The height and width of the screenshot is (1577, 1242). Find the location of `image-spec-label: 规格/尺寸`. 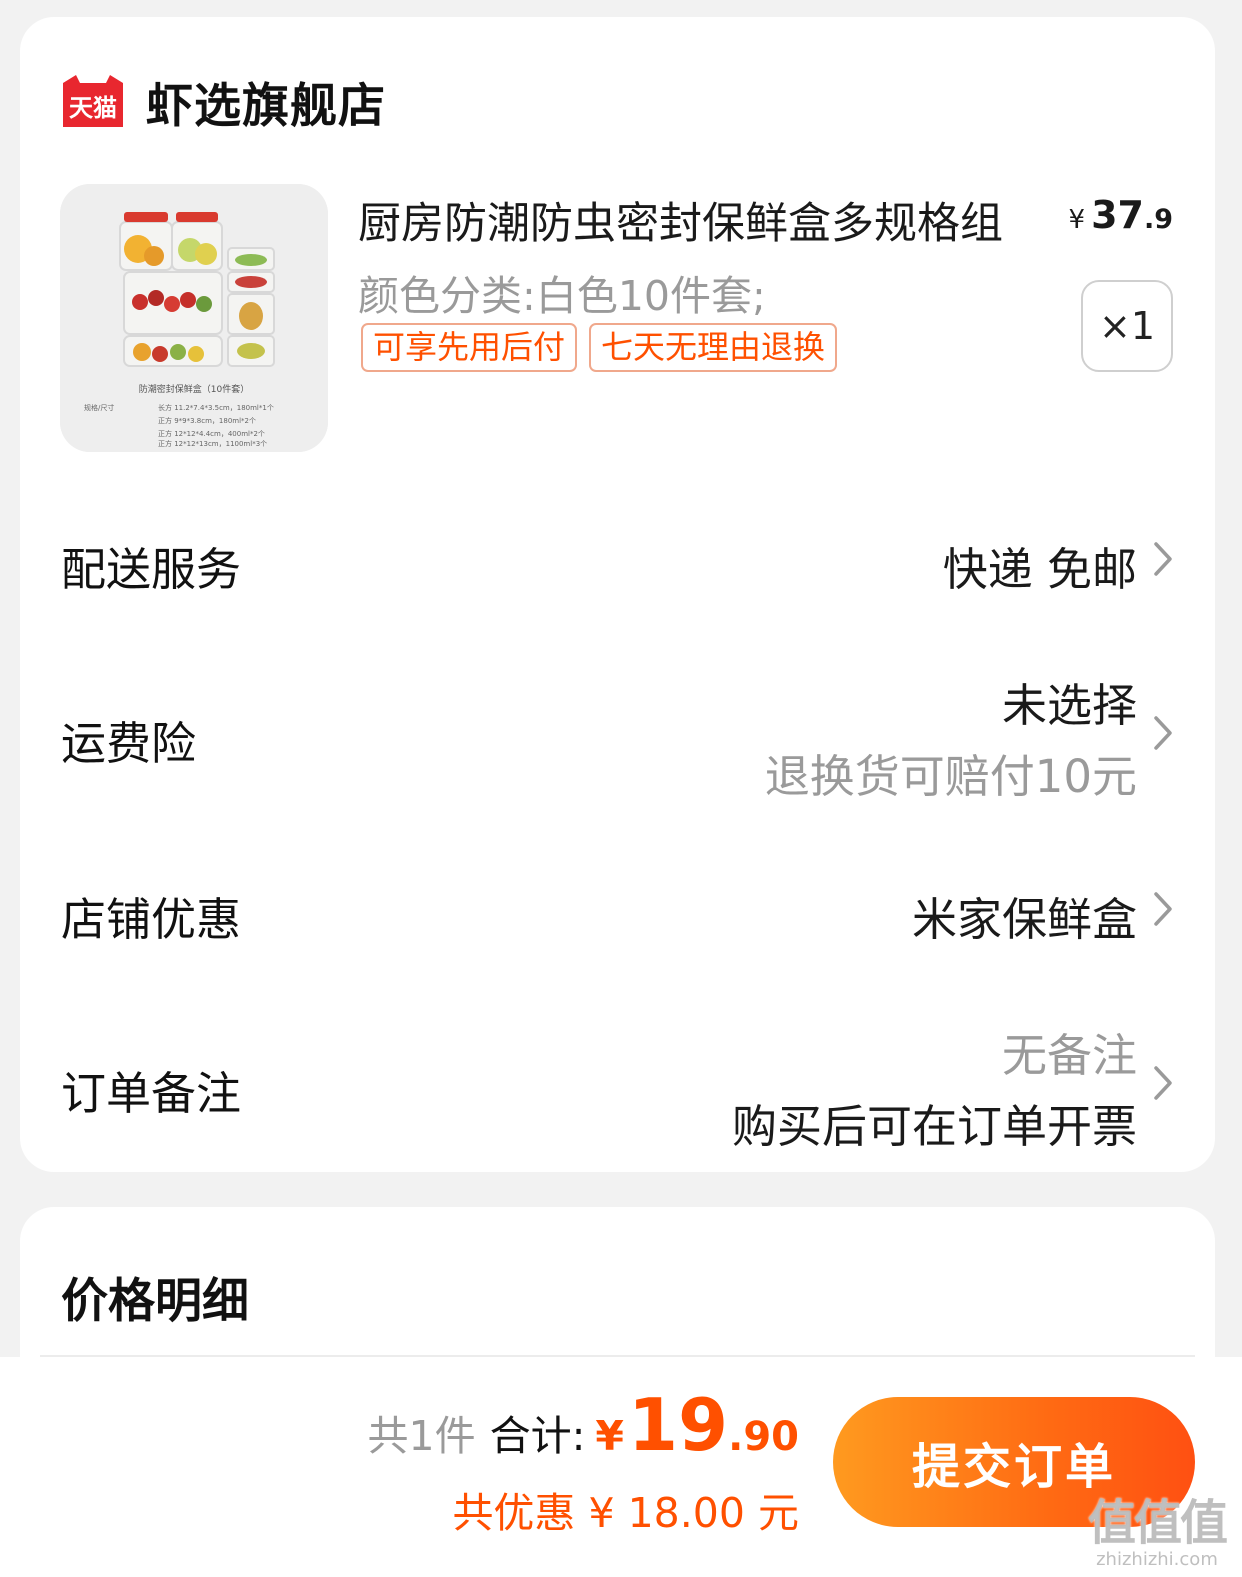

image-spec-label: 规格/尺寸 is located at coordinates (99, 407).